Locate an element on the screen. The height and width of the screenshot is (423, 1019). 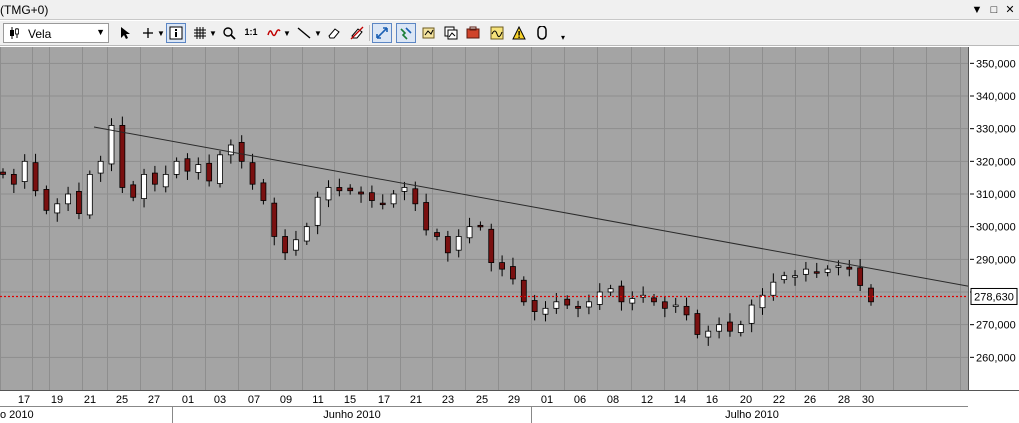
crosshair-icon is located at coordinates (148, 33).